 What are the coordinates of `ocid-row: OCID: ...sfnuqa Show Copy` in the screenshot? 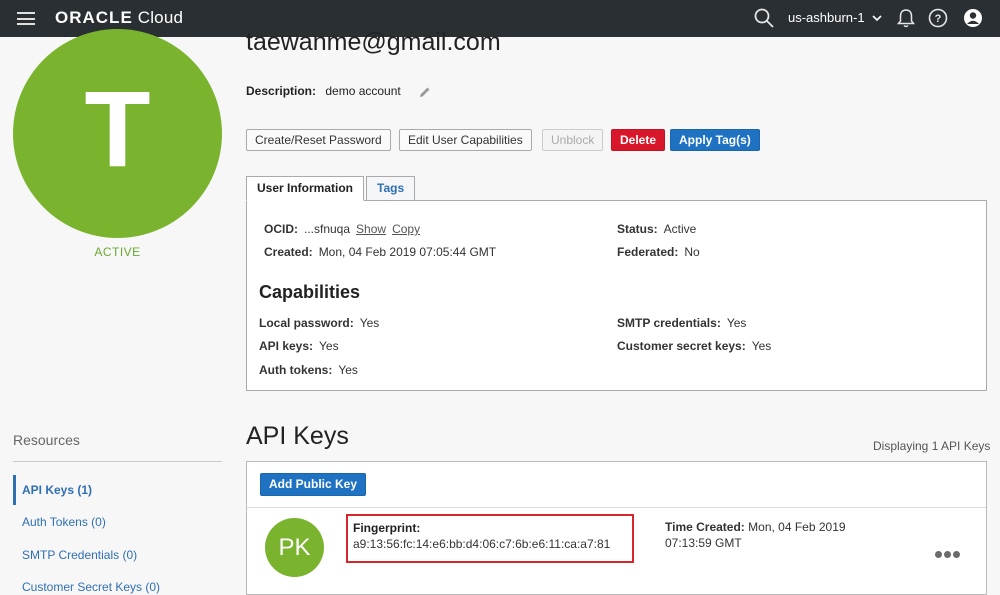 It's located at (342, 229).